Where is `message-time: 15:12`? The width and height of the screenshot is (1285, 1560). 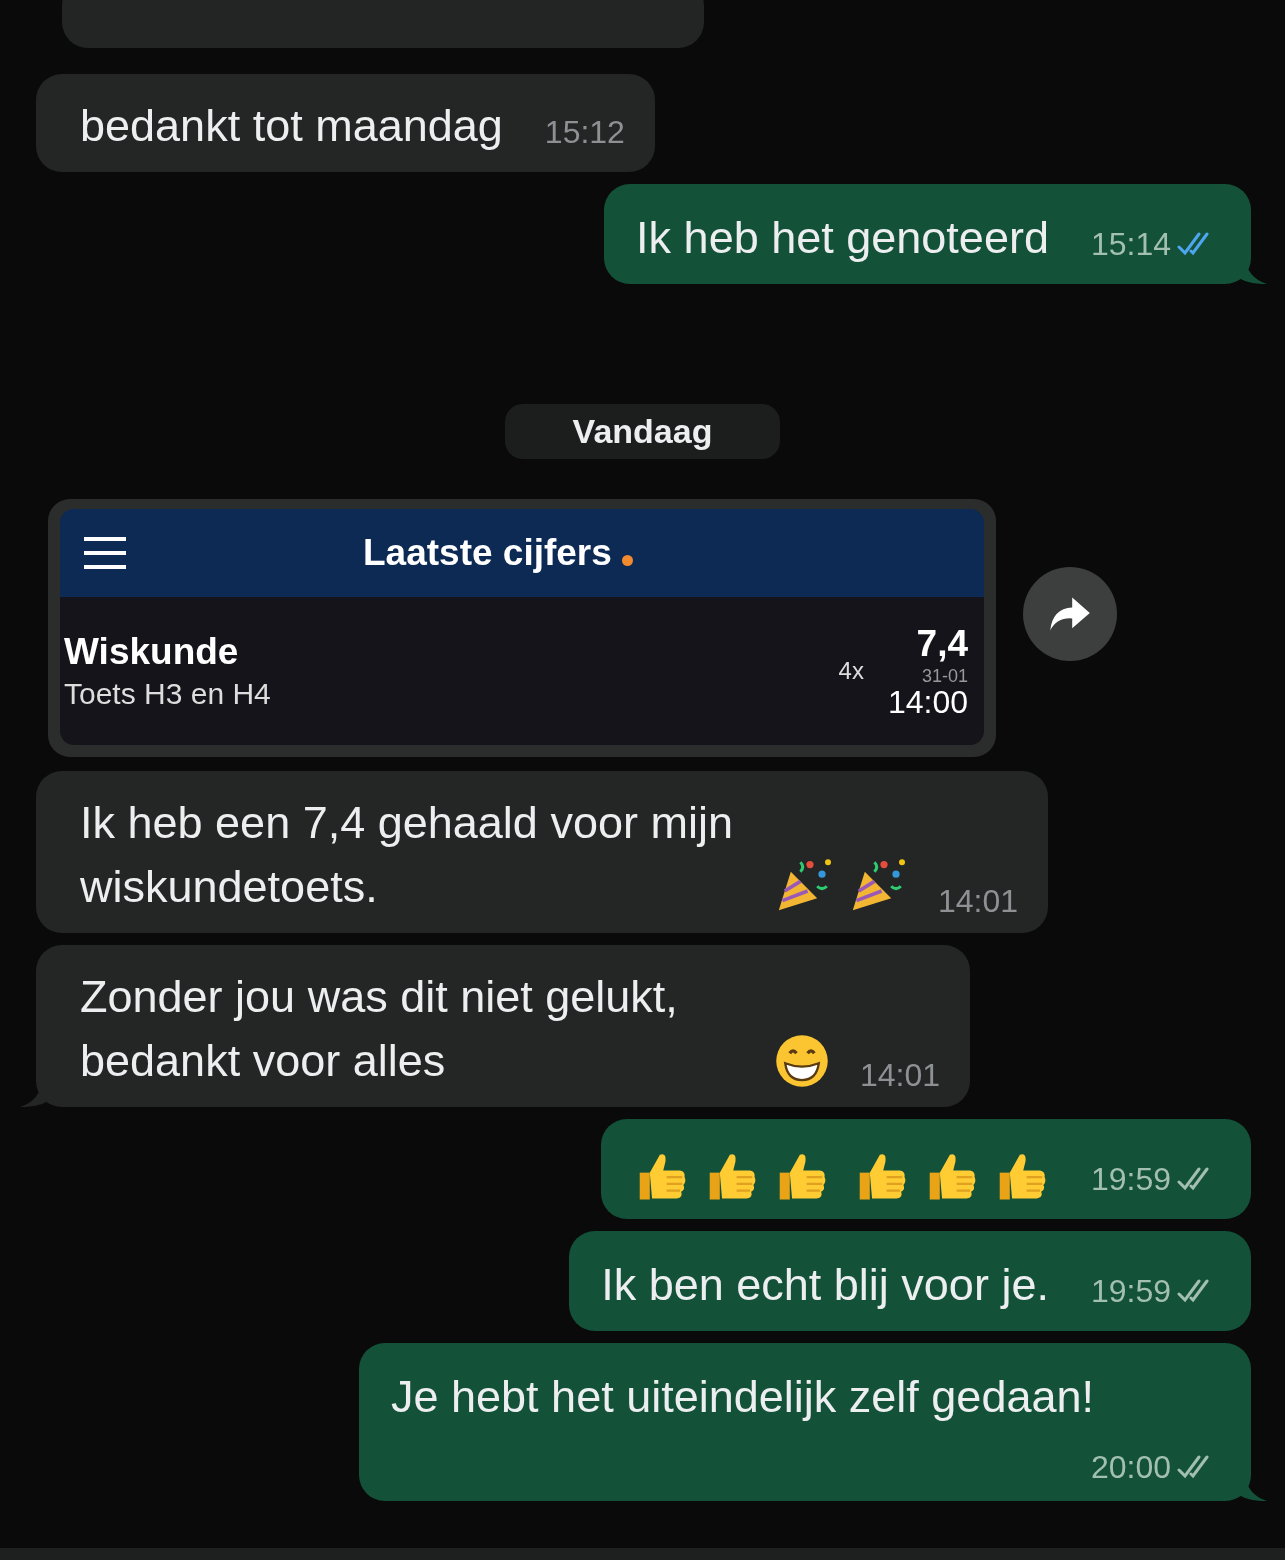
message-time: 15:12 is located at coordinates (584, 132).